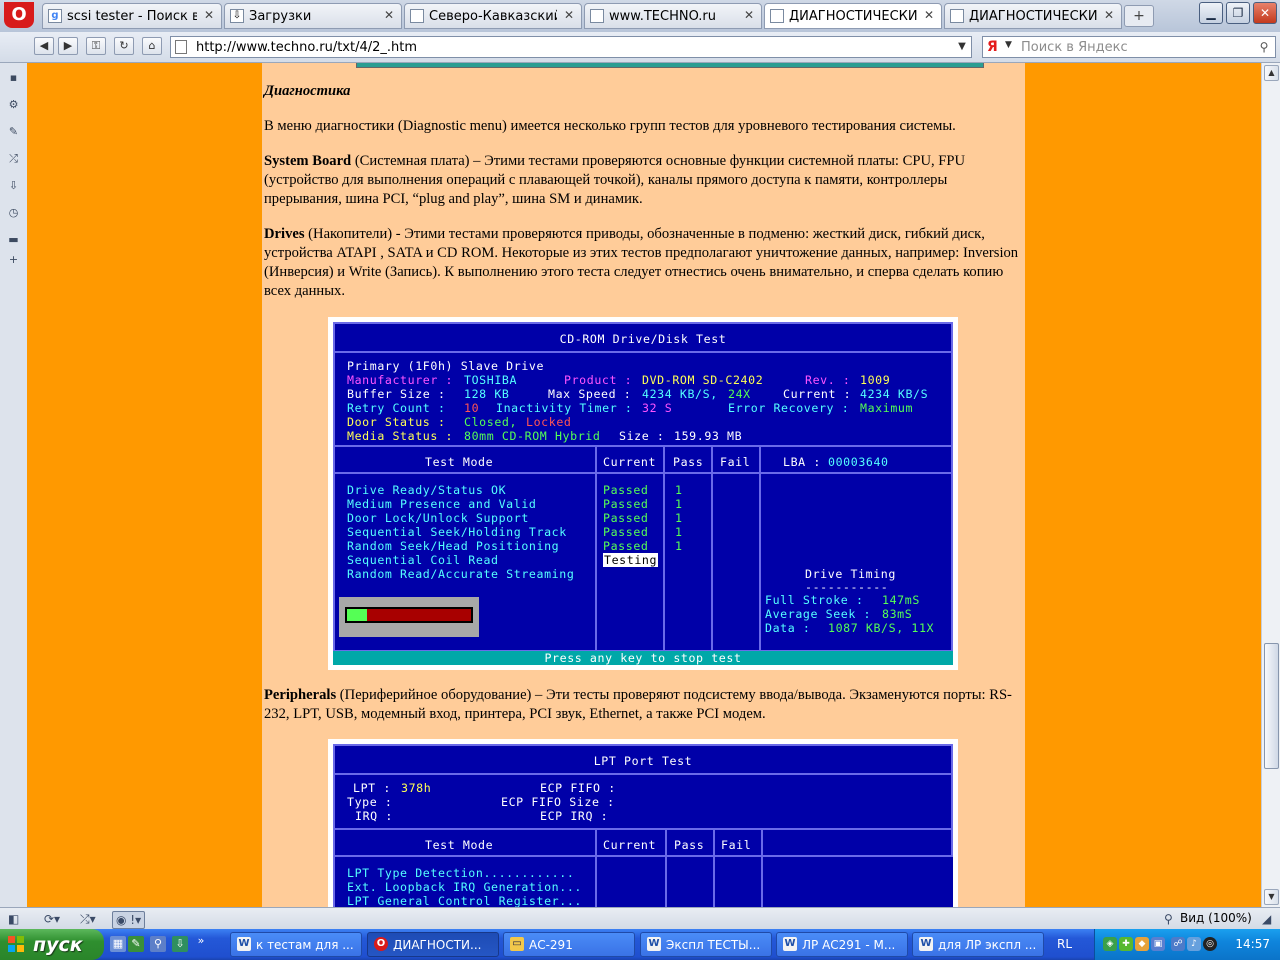 The height and width of the screenshot is (960, 1280). Describe the element at coordinates (657, 408) in the screenshot. I see `inactivity-value: 32 S` at that location.